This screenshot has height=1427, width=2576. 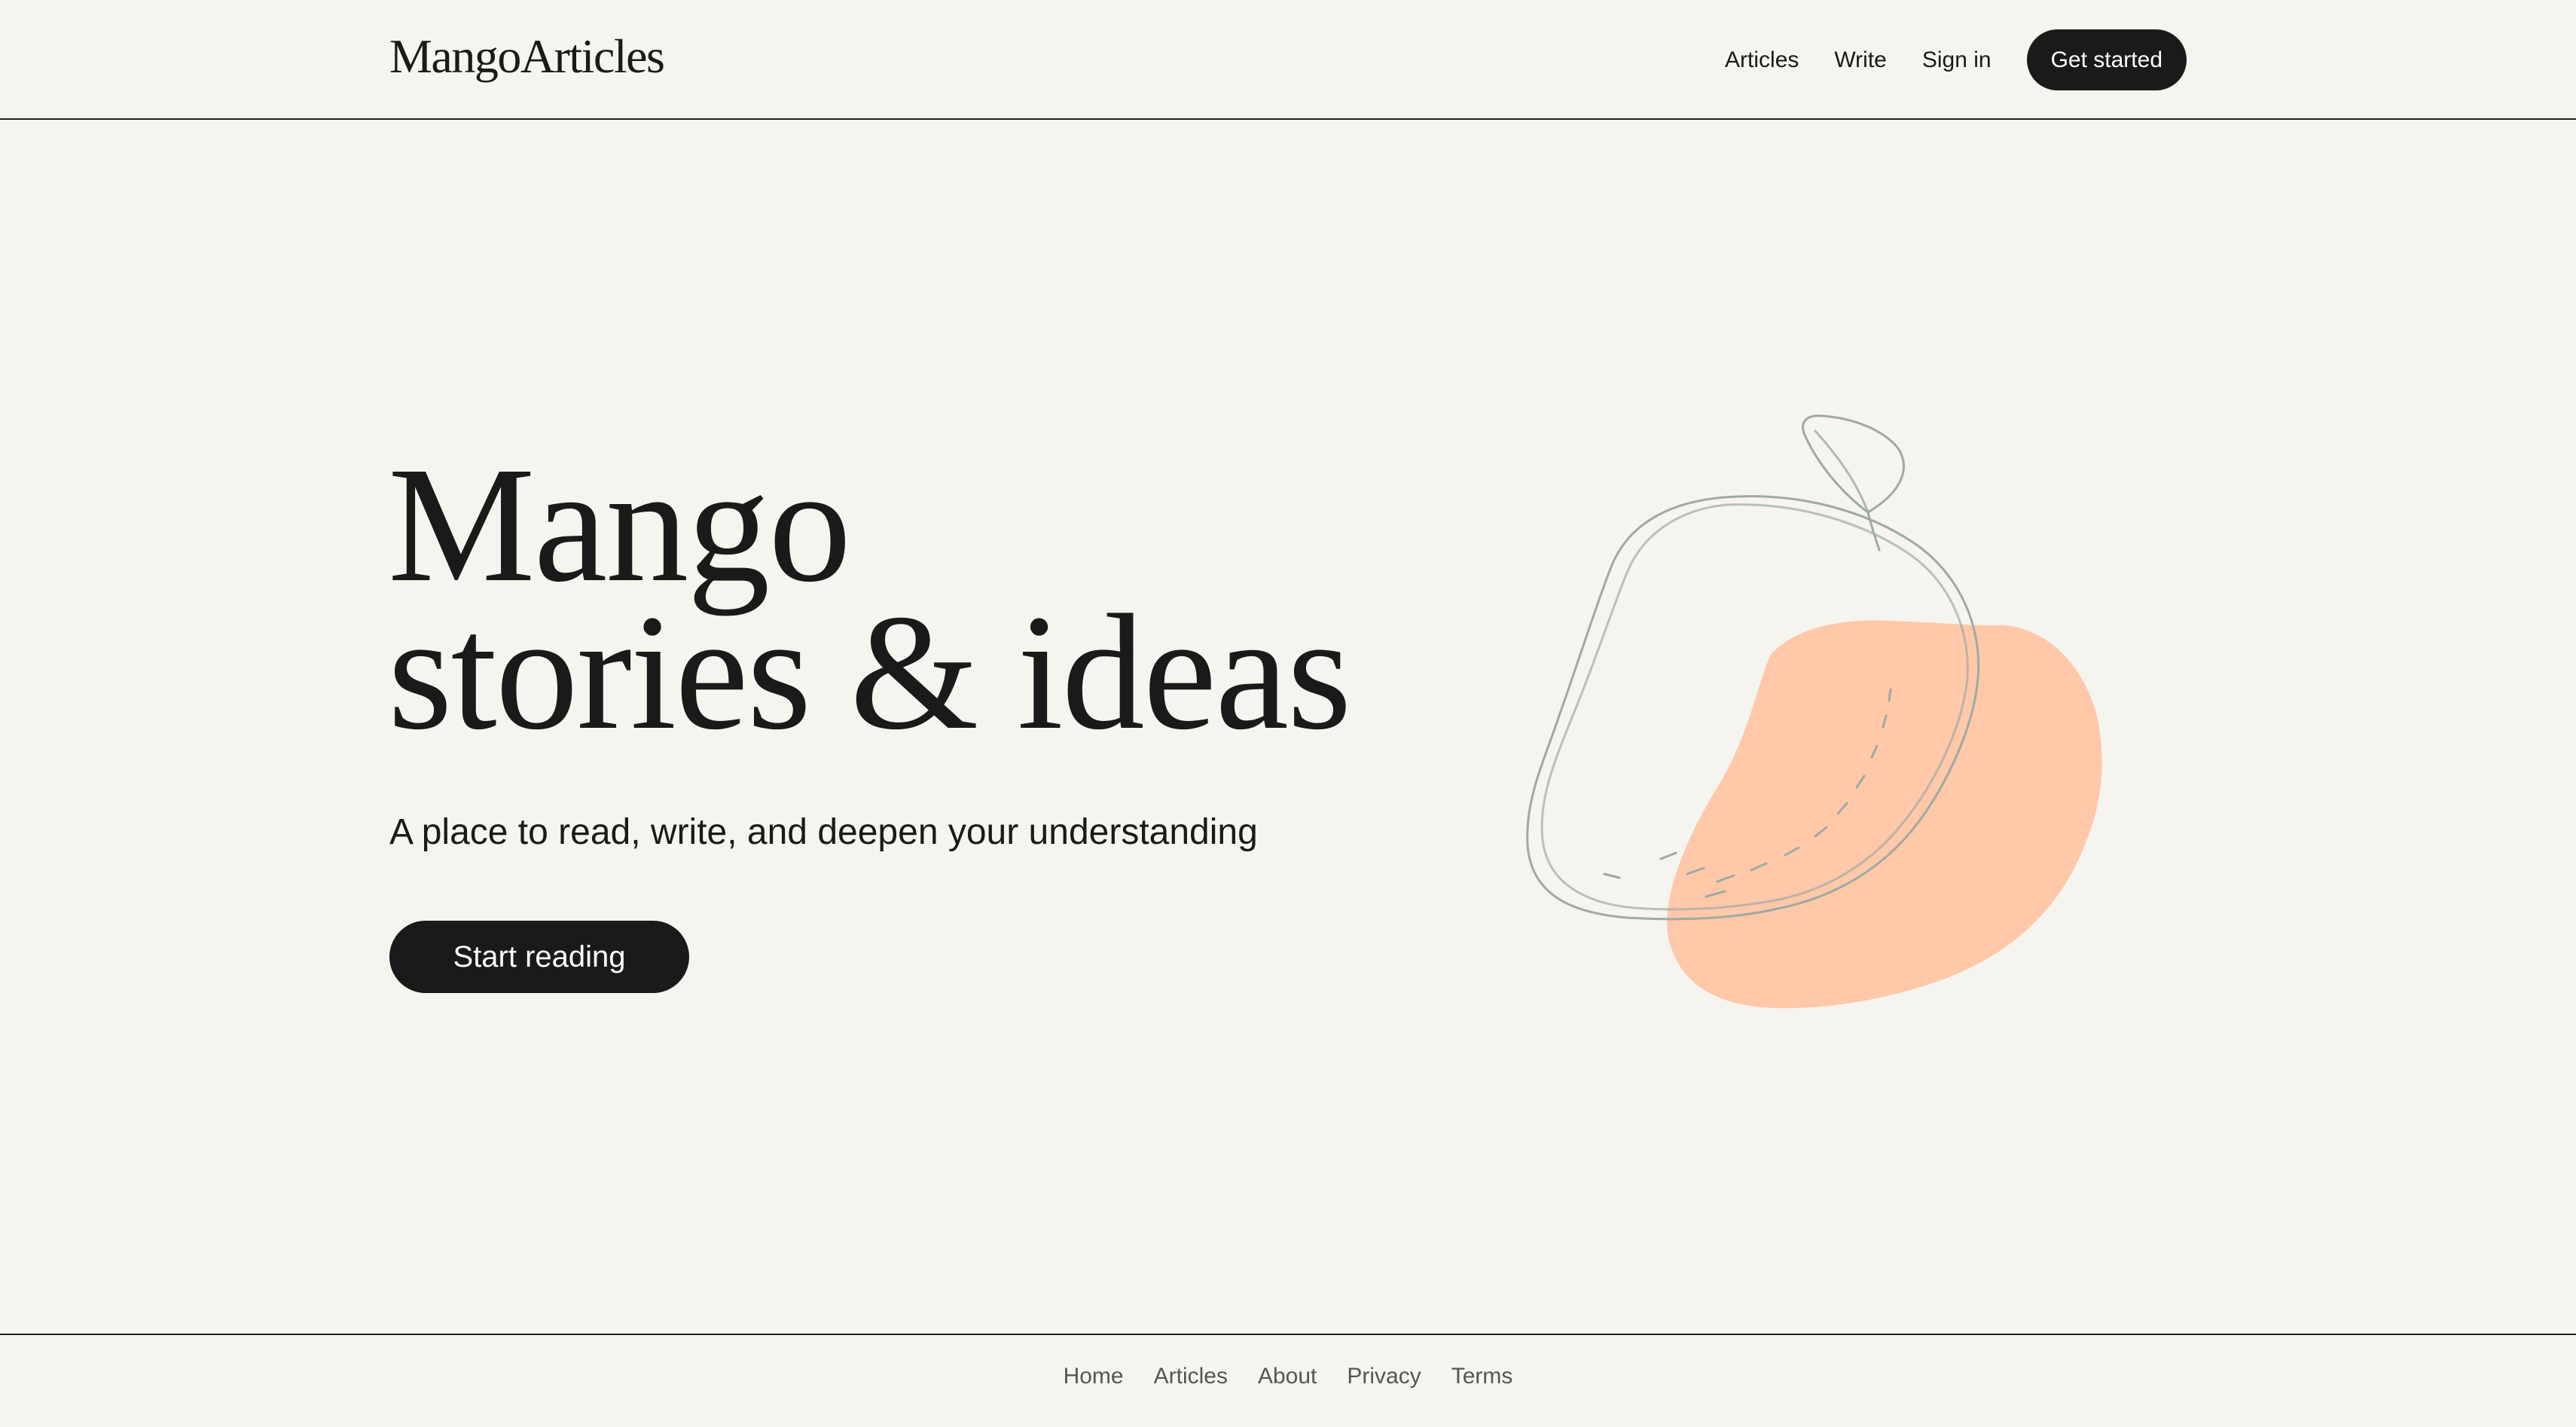 What do you see at coordinates (1762, 60) in the screenshot?
I see `nav-articles-link: Articles` at bounding box center [1762, 60].